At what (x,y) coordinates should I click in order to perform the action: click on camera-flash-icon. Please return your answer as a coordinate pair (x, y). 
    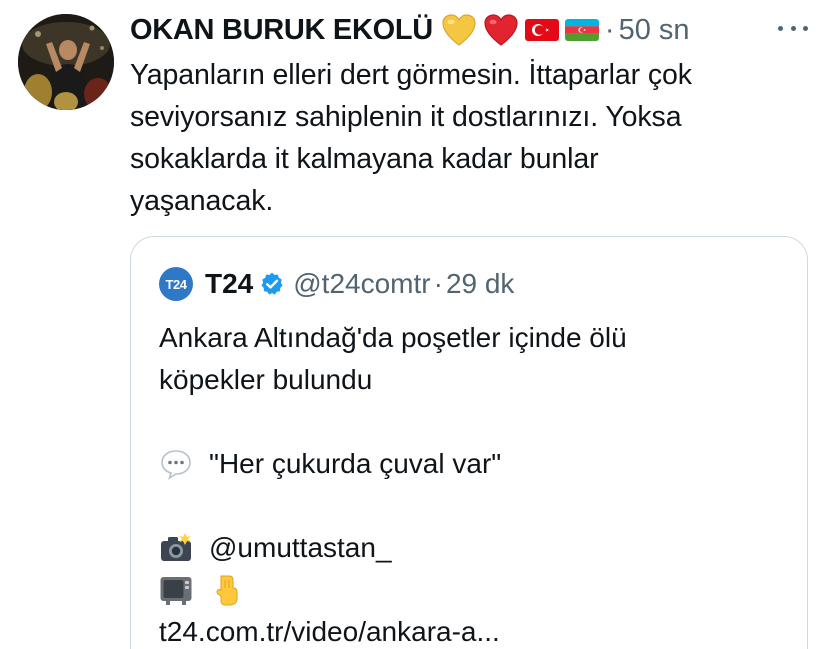
    Looking at the image, I should click on (176, 548).